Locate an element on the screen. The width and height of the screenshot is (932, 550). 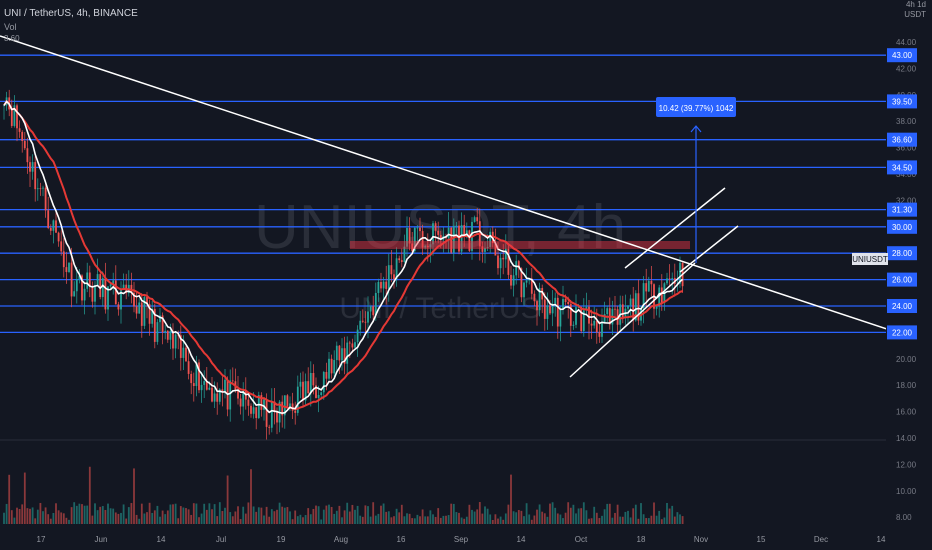
volume-bars is located at coordinates (343, 495).